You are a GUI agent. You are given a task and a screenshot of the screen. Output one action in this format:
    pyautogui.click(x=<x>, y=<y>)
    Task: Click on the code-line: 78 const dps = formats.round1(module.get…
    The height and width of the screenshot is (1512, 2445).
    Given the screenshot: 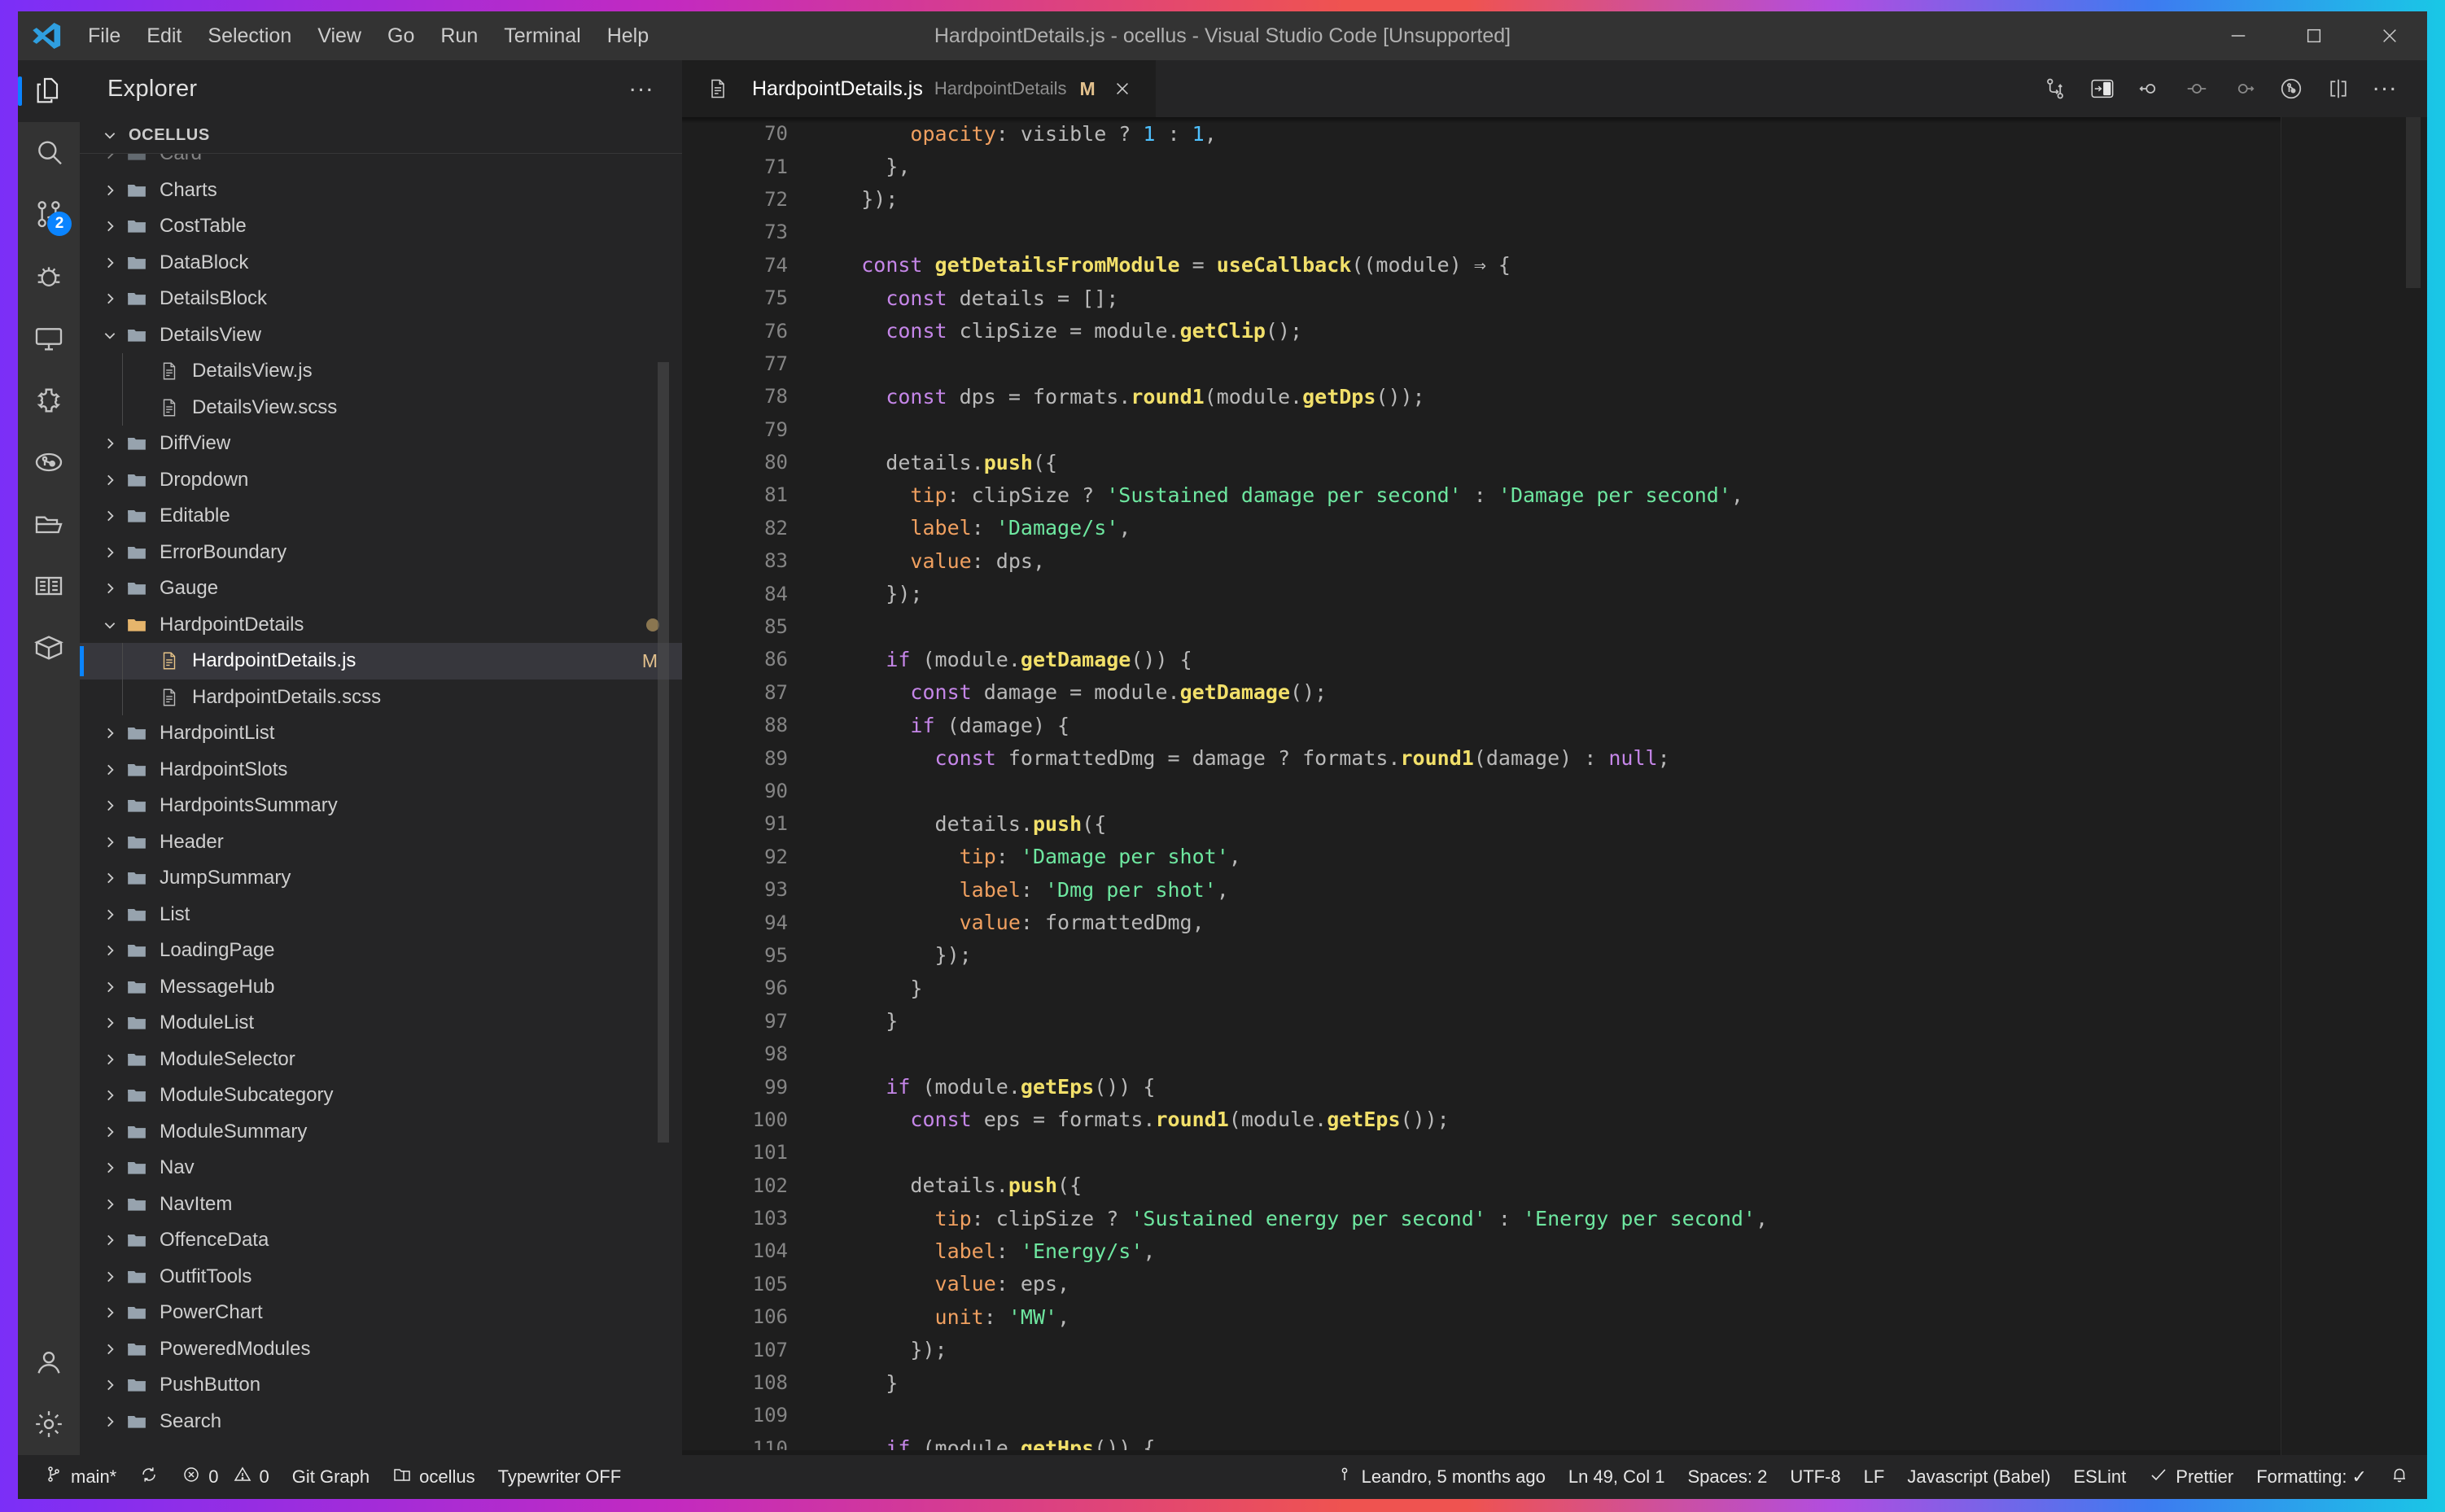 What is the action you would take?
    pyautogui.click(x=1481, y=396)
    